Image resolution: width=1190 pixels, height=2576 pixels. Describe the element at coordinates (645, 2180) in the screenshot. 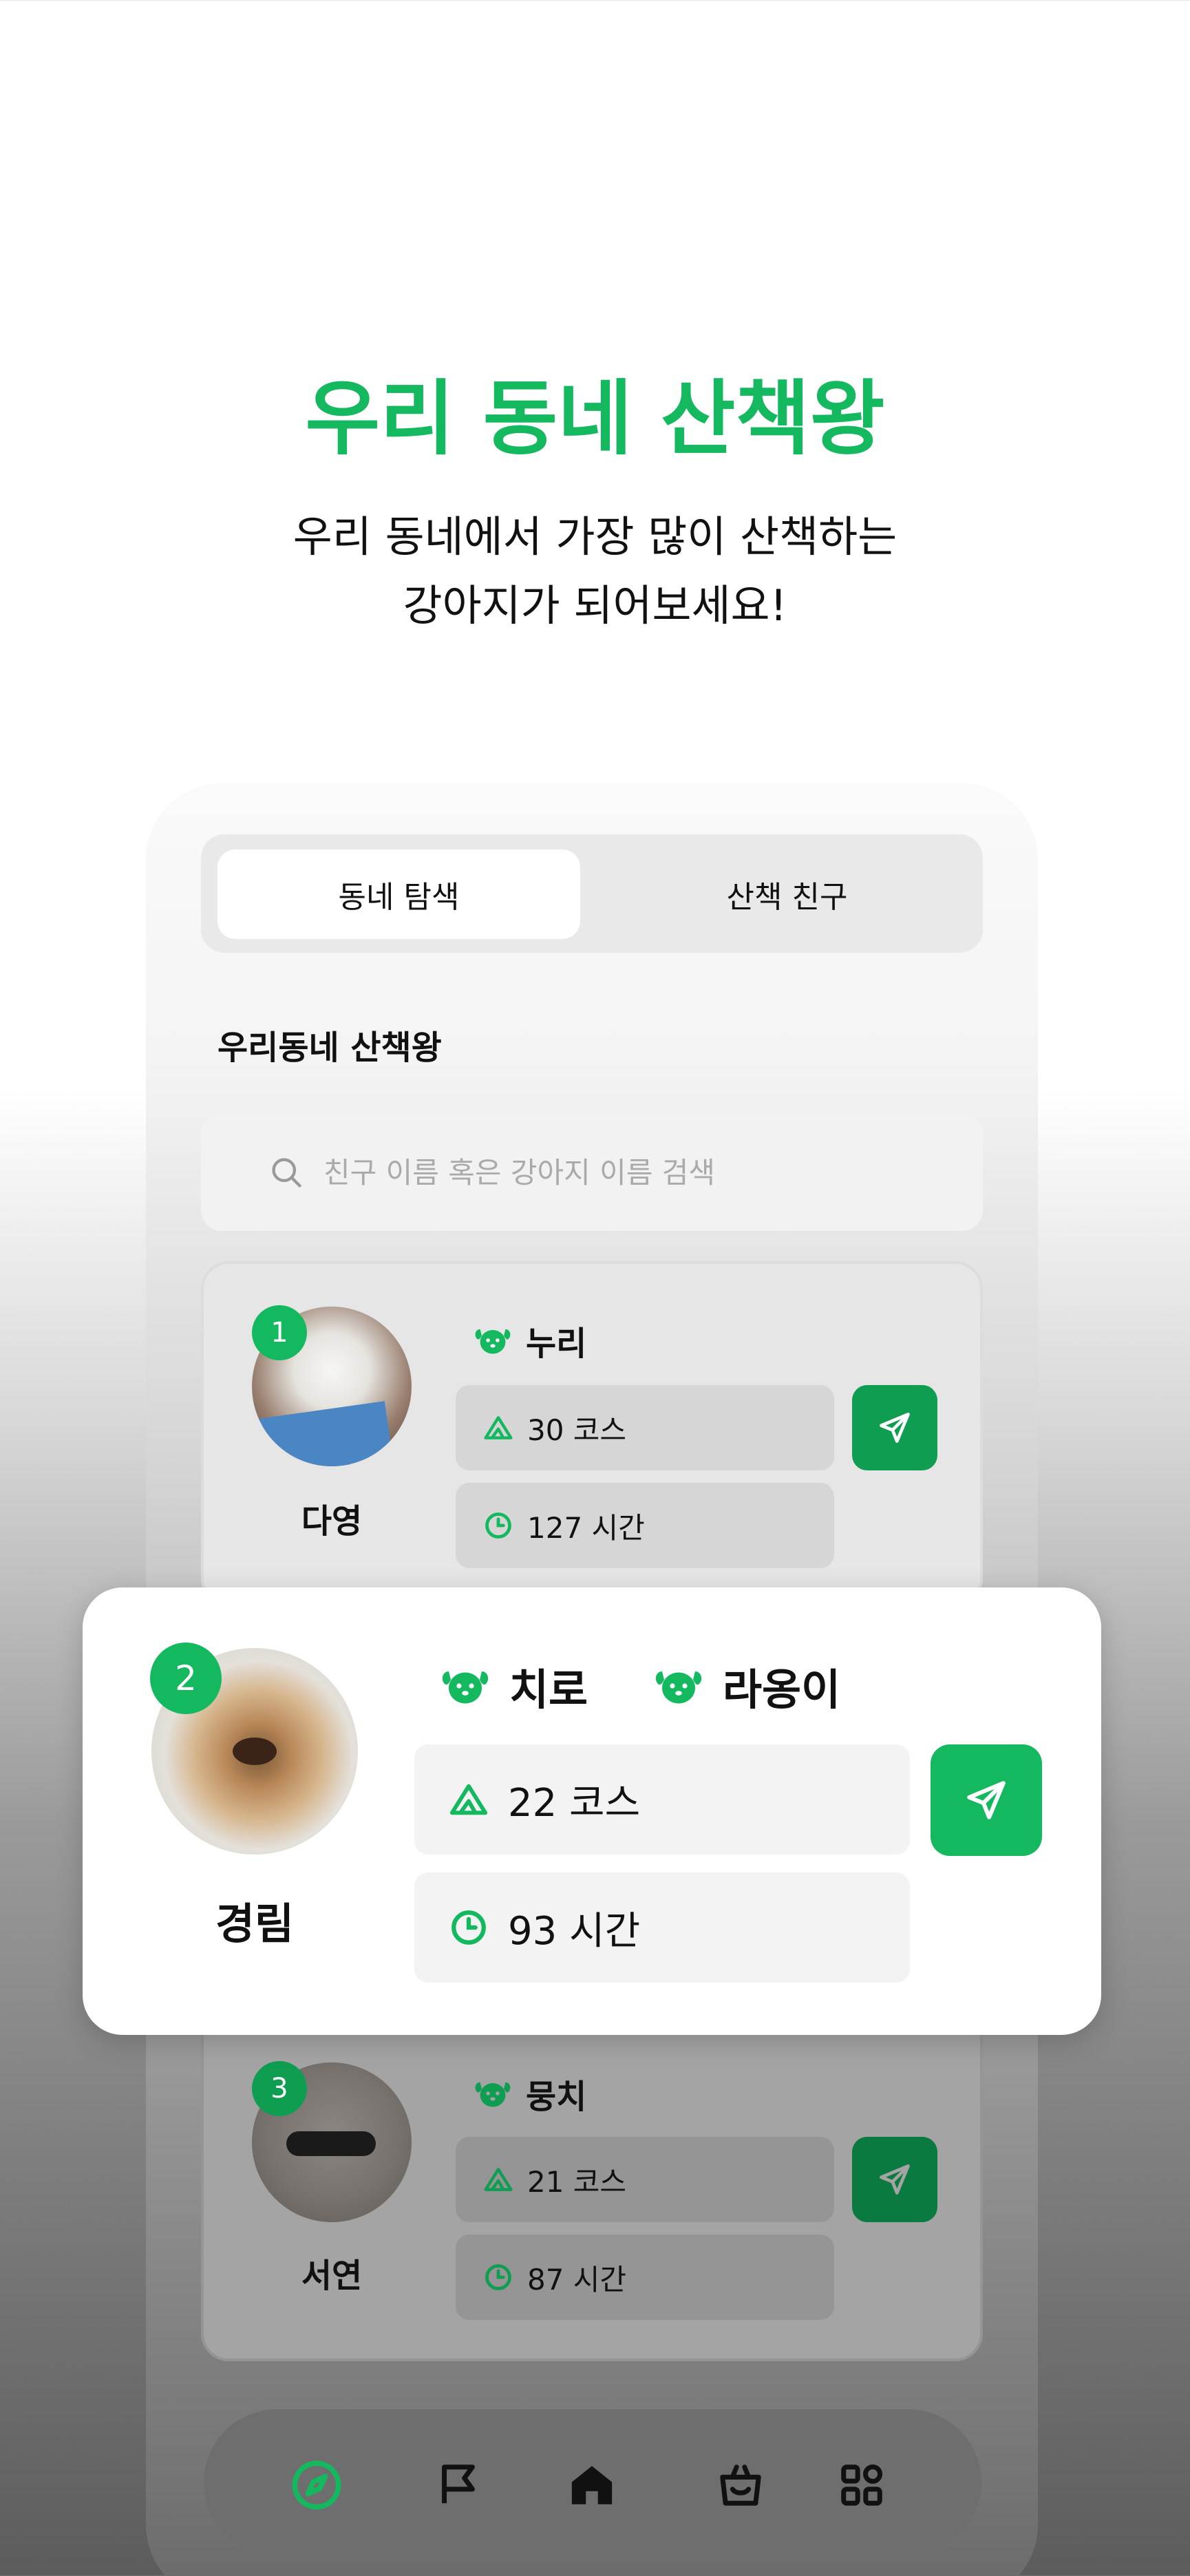

I see `course-count: 21 코스` at that location.